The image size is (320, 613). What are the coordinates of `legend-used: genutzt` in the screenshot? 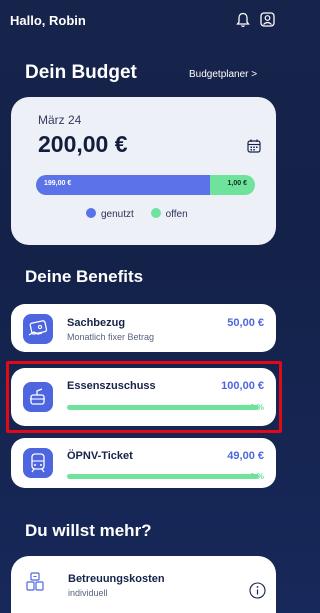 It's located at (110, 214).